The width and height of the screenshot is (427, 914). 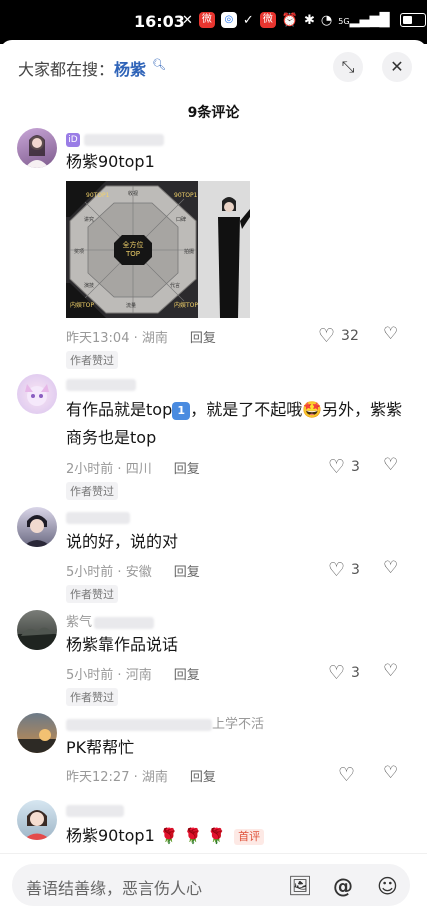 I want to click on commenter-name-prefix: 紫气, so click(x=79, y=622).